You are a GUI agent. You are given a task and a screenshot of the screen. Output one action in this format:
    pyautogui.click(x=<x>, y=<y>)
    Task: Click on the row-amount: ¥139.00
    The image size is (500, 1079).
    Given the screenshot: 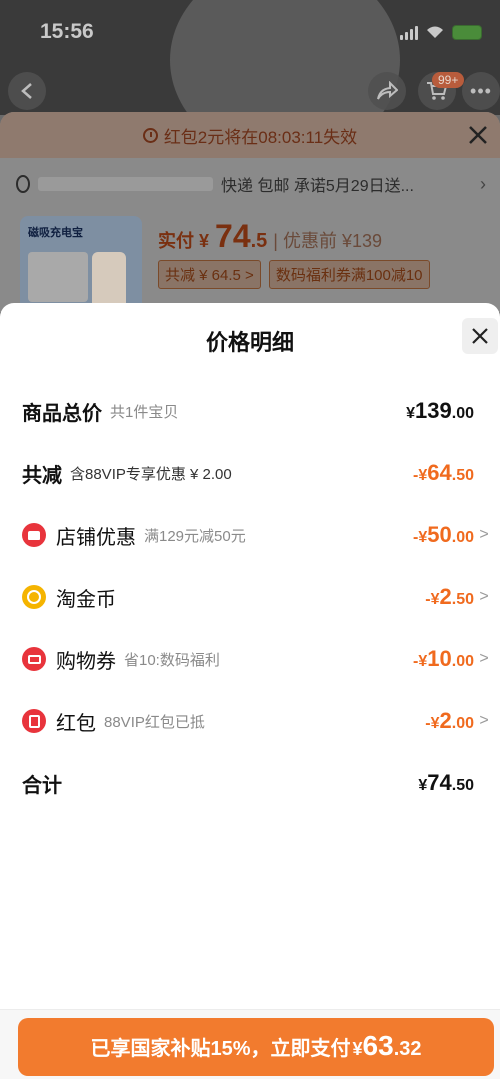 What is the action you would take?
    pyautogui.click(x=440, y=411)
    